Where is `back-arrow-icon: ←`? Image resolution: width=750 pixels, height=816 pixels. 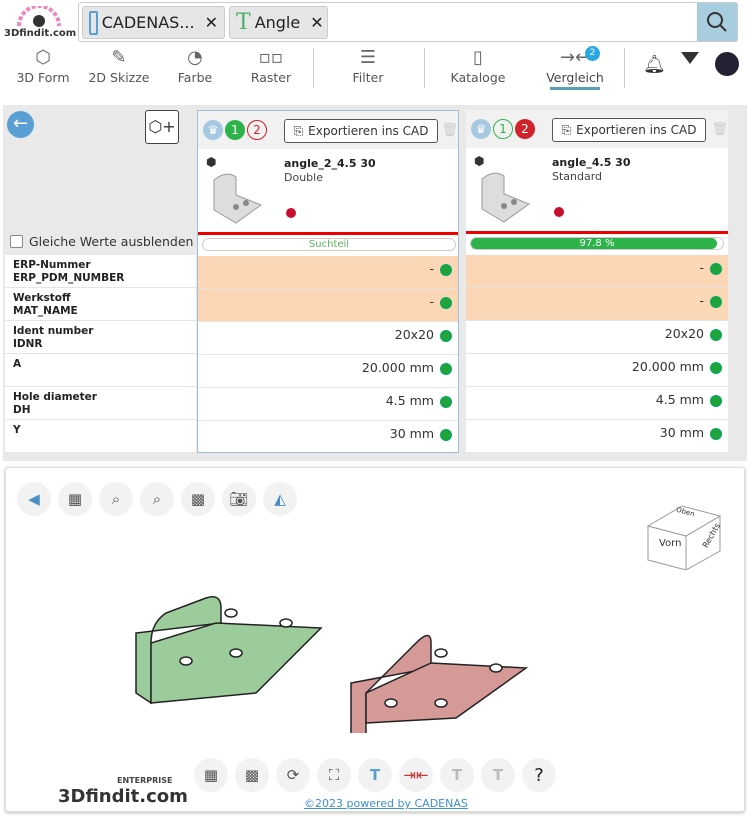 back-arrow-icon: ← is located at coordinates (20, 124).